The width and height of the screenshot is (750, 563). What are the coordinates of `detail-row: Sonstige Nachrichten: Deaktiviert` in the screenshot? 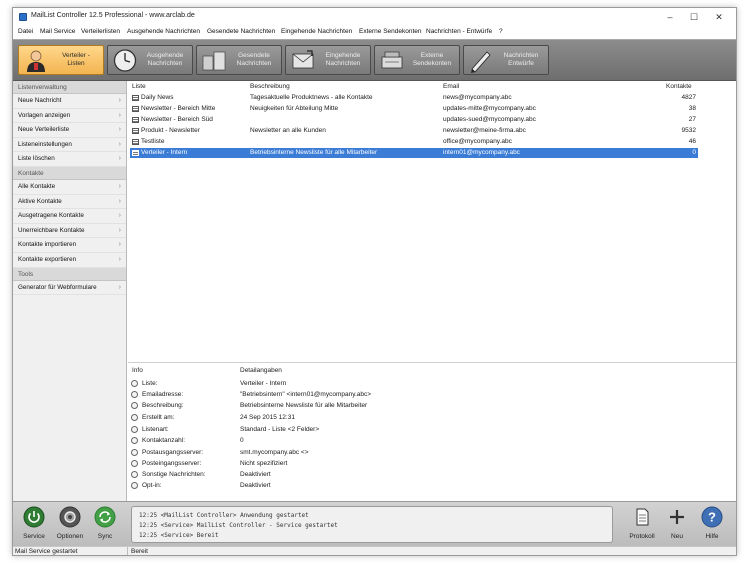 It's located at (430, 475).